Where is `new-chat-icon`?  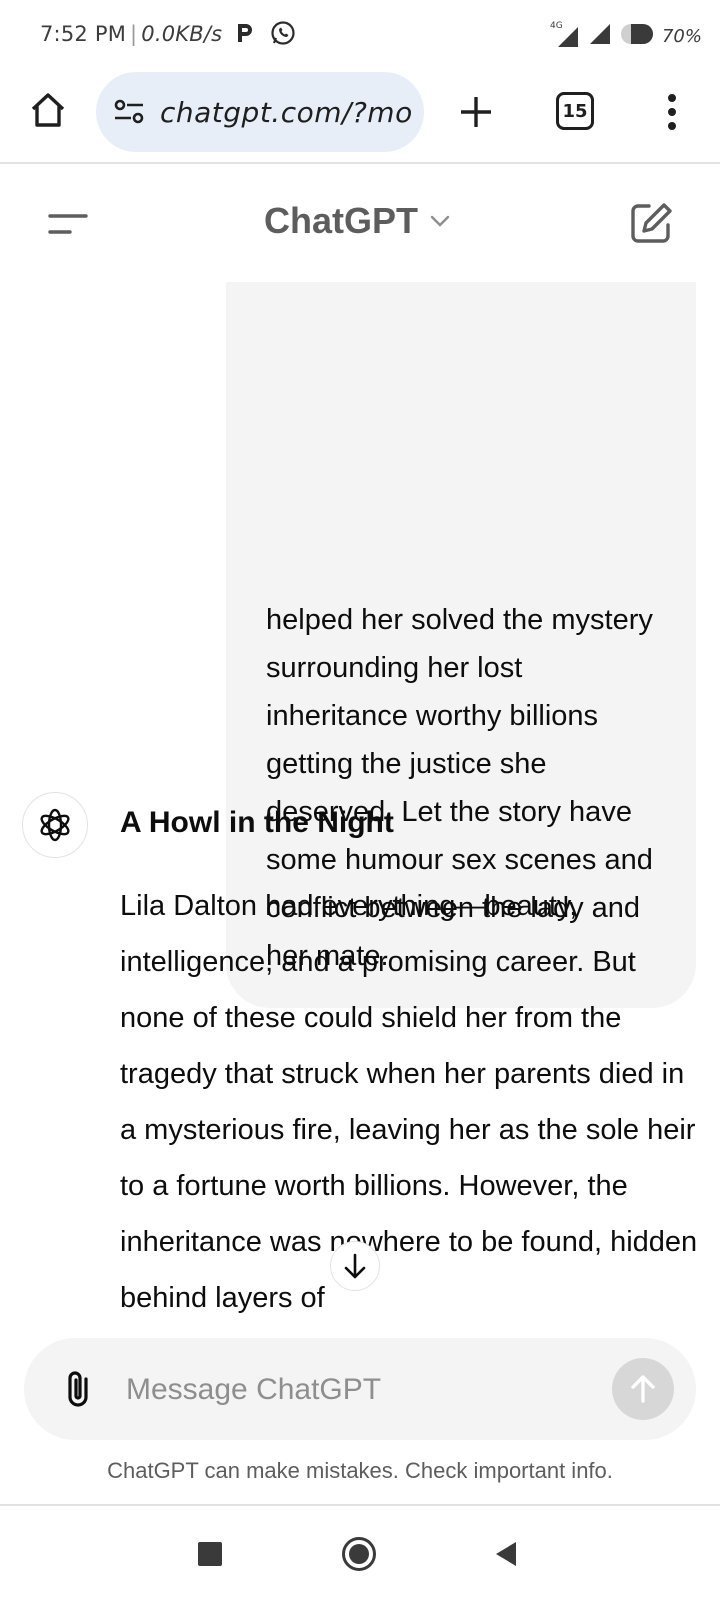
new-chat-icon is located at coordinates (651, 223).